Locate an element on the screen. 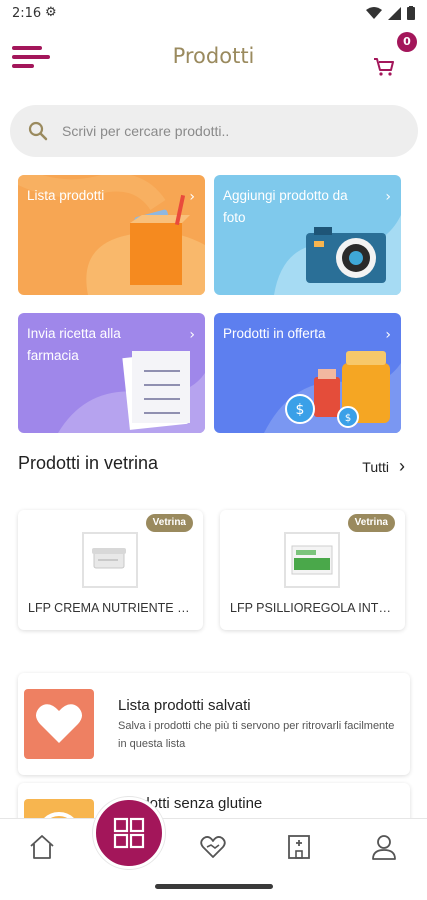  status-time: 2:16 is located at coordinates (27, 13).